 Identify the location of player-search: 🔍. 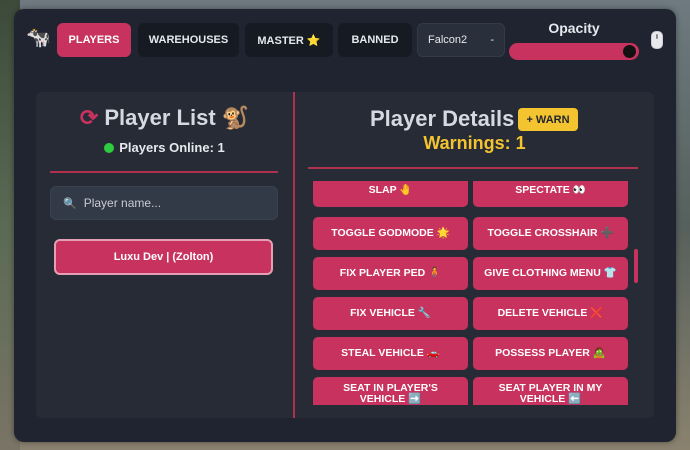
(164, 203).